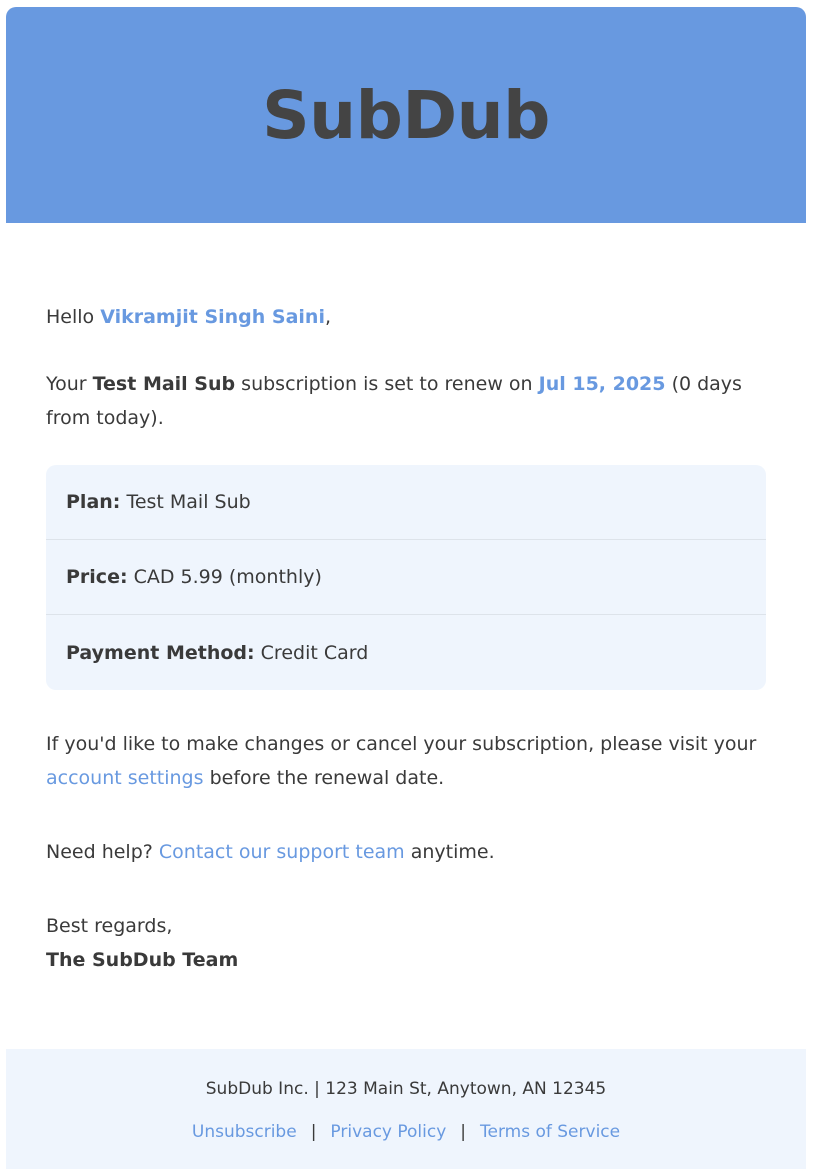 This screenshot has height=1169, width=814. Describe the element at coordinates (388, 1132) in the screenshot. I see `privacy-policy-link: Privacy Policy` at that location.